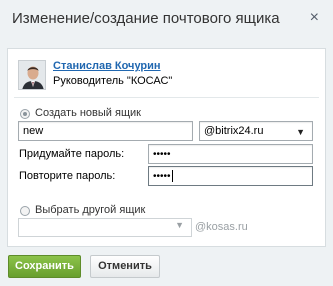 Image resolution: width=333 pixels, height=286 pixels. I want to click on divider, so click(166, 97).